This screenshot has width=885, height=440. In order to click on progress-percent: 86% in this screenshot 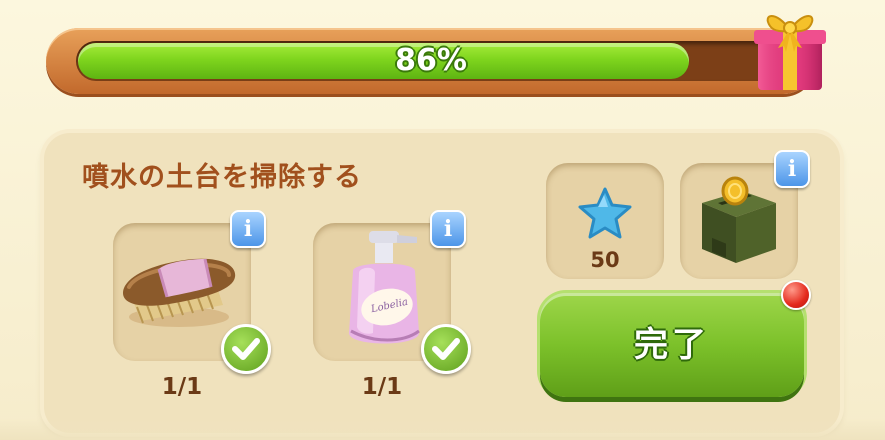, I will do `click(431, 60)`.